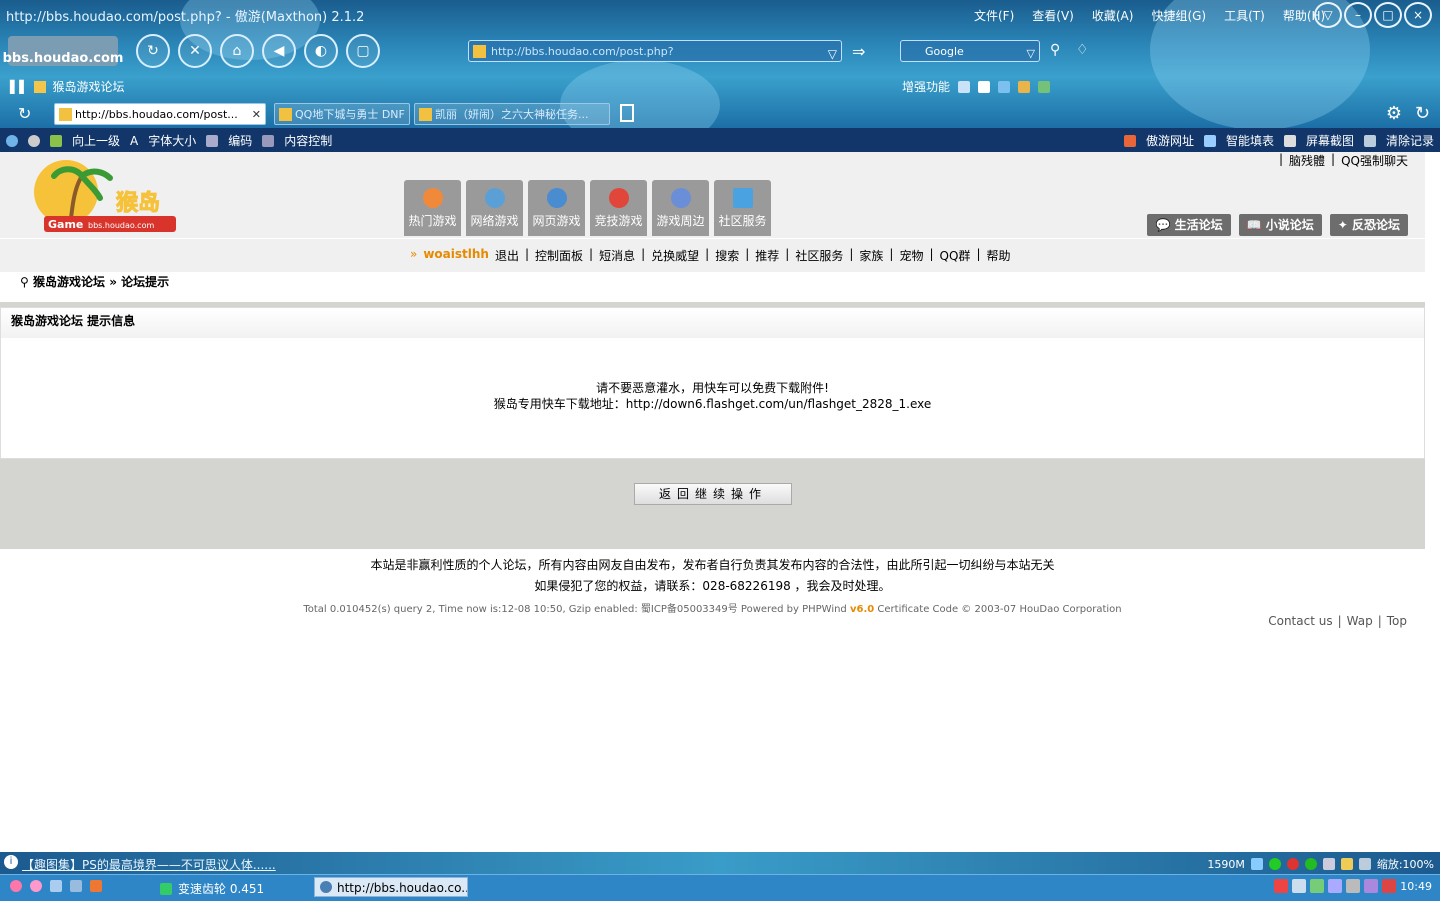  Describe the element at coordinates (34, 140) in the screenshot. I see `forward-small-icon` at that location.